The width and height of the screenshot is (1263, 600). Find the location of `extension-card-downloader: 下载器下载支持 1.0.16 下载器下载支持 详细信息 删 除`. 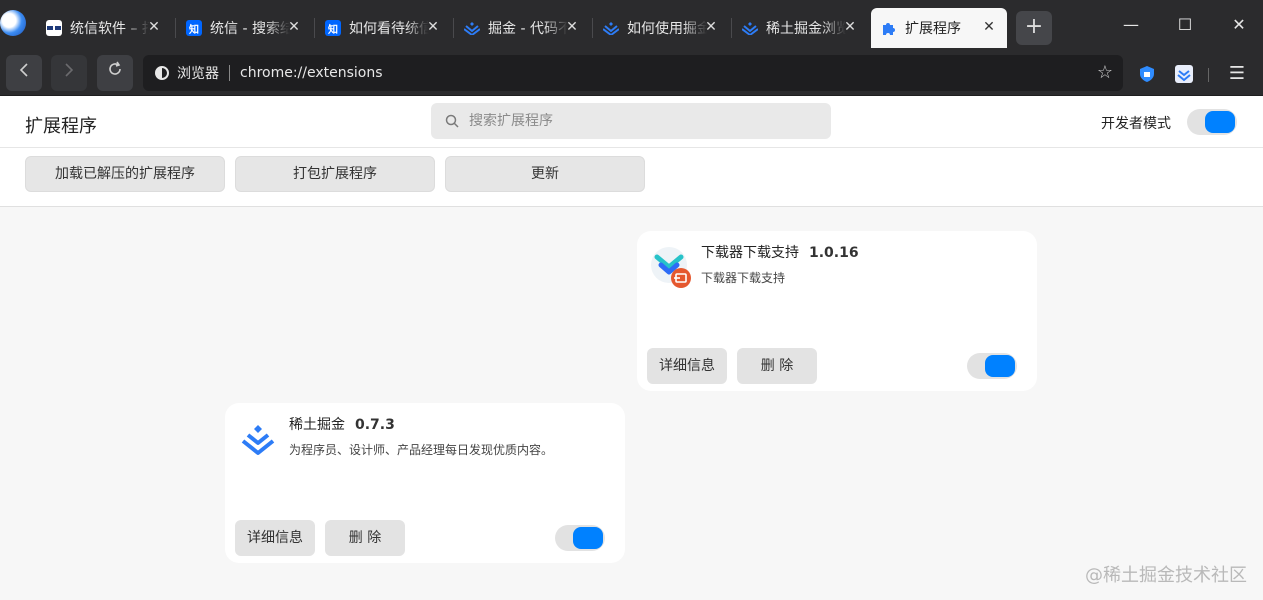

extension-card-downloader: 下载器下载支持 1.0.16 下载器下载支持 详细信息 删 除 is located at coordinates (837, 311).